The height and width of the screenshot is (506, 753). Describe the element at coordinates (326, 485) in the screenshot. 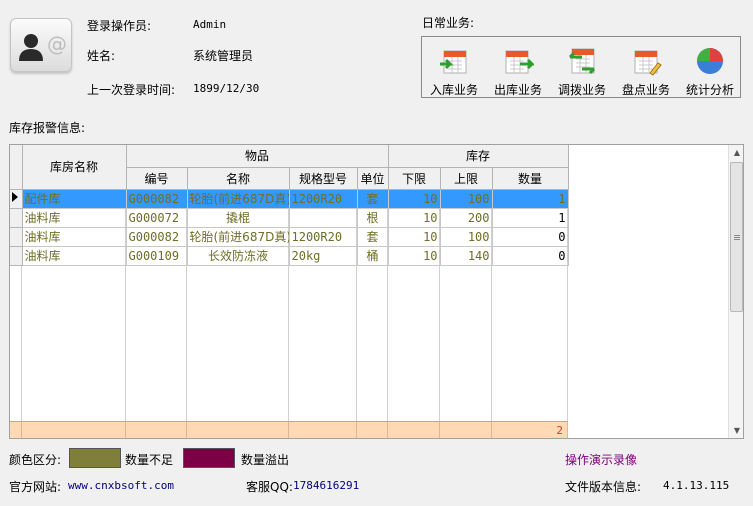

I see `qq-value: 1784616291` at that location.